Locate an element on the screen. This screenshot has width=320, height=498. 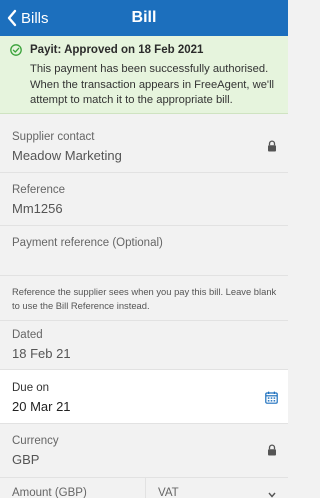
amount-field: Amount (GBP) is located at coordinates (73, 488).